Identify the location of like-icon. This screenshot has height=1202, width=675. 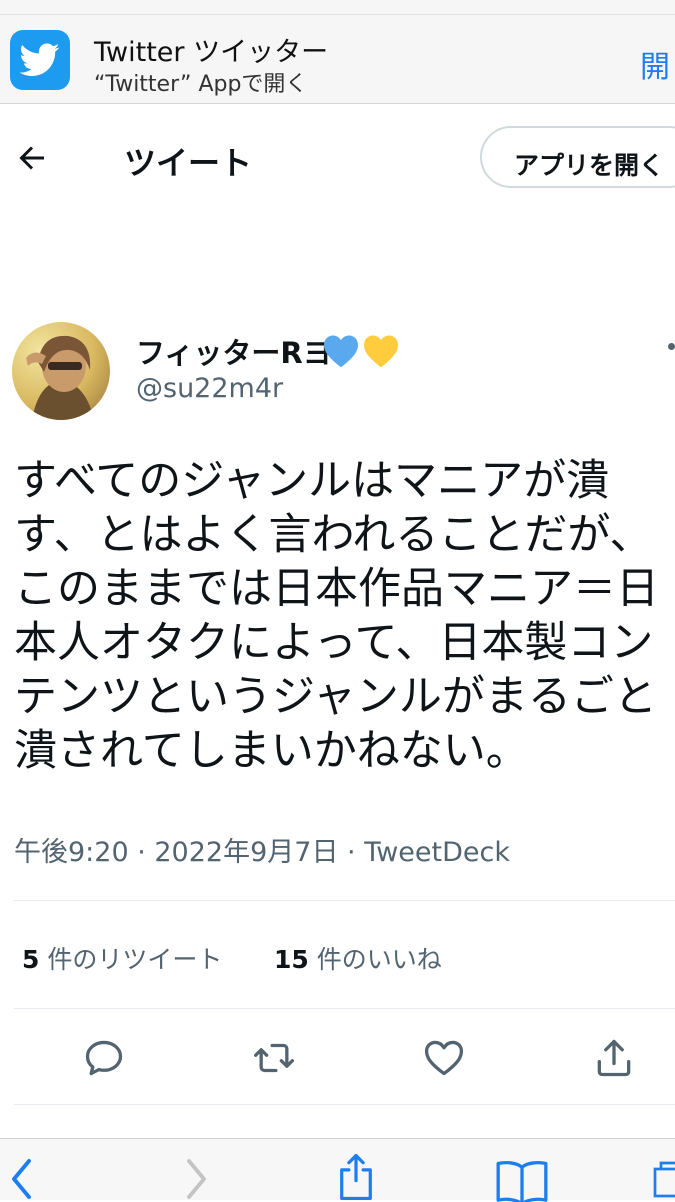
(444, 1058).